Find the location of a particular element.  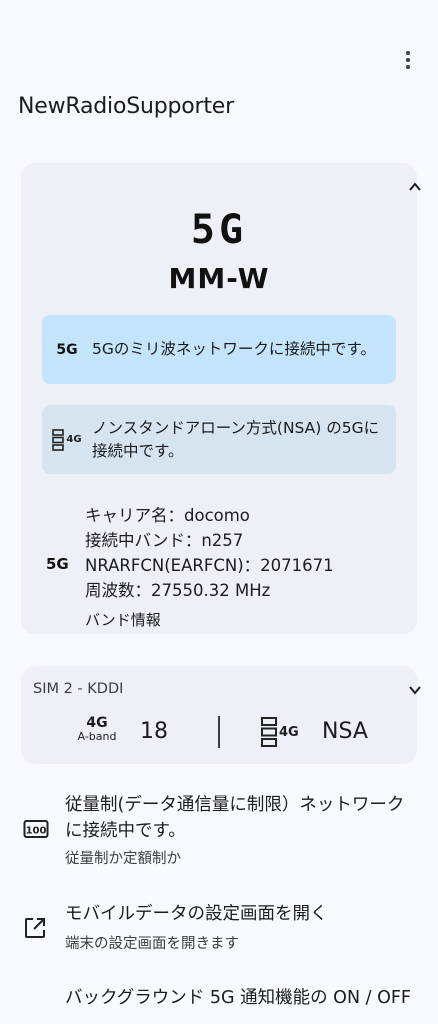

5g-detail-icon: 5G is located at coordinates (57, 564).